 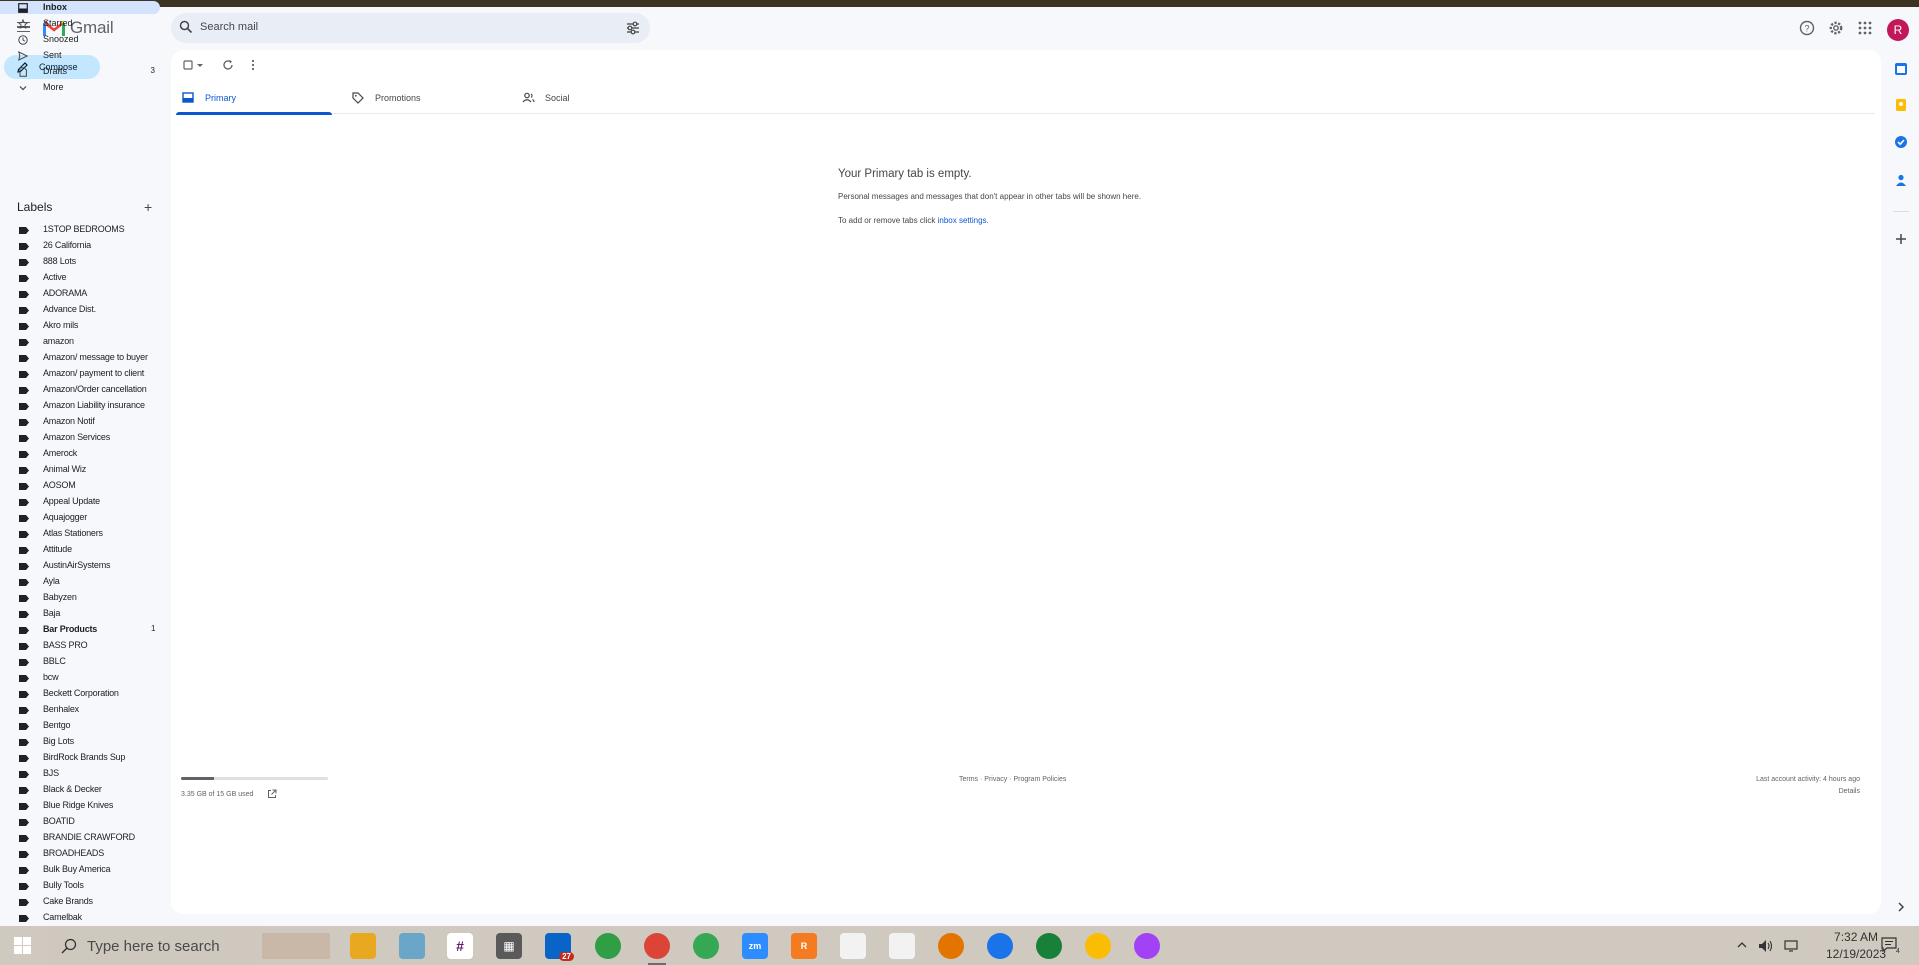 What do you see at coordinates (80, 245) in the screenshot?
I see `label-item: 26 California` at bounding box center [80, 245].